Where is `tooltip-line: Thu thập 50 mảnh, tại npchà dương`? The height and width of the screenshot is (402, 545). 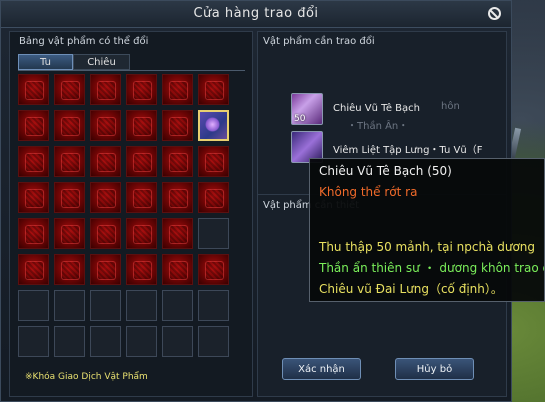
tooltip-line: Thu thập 50 mảnh, tại npchà dương is located at coordinates (427, 247).